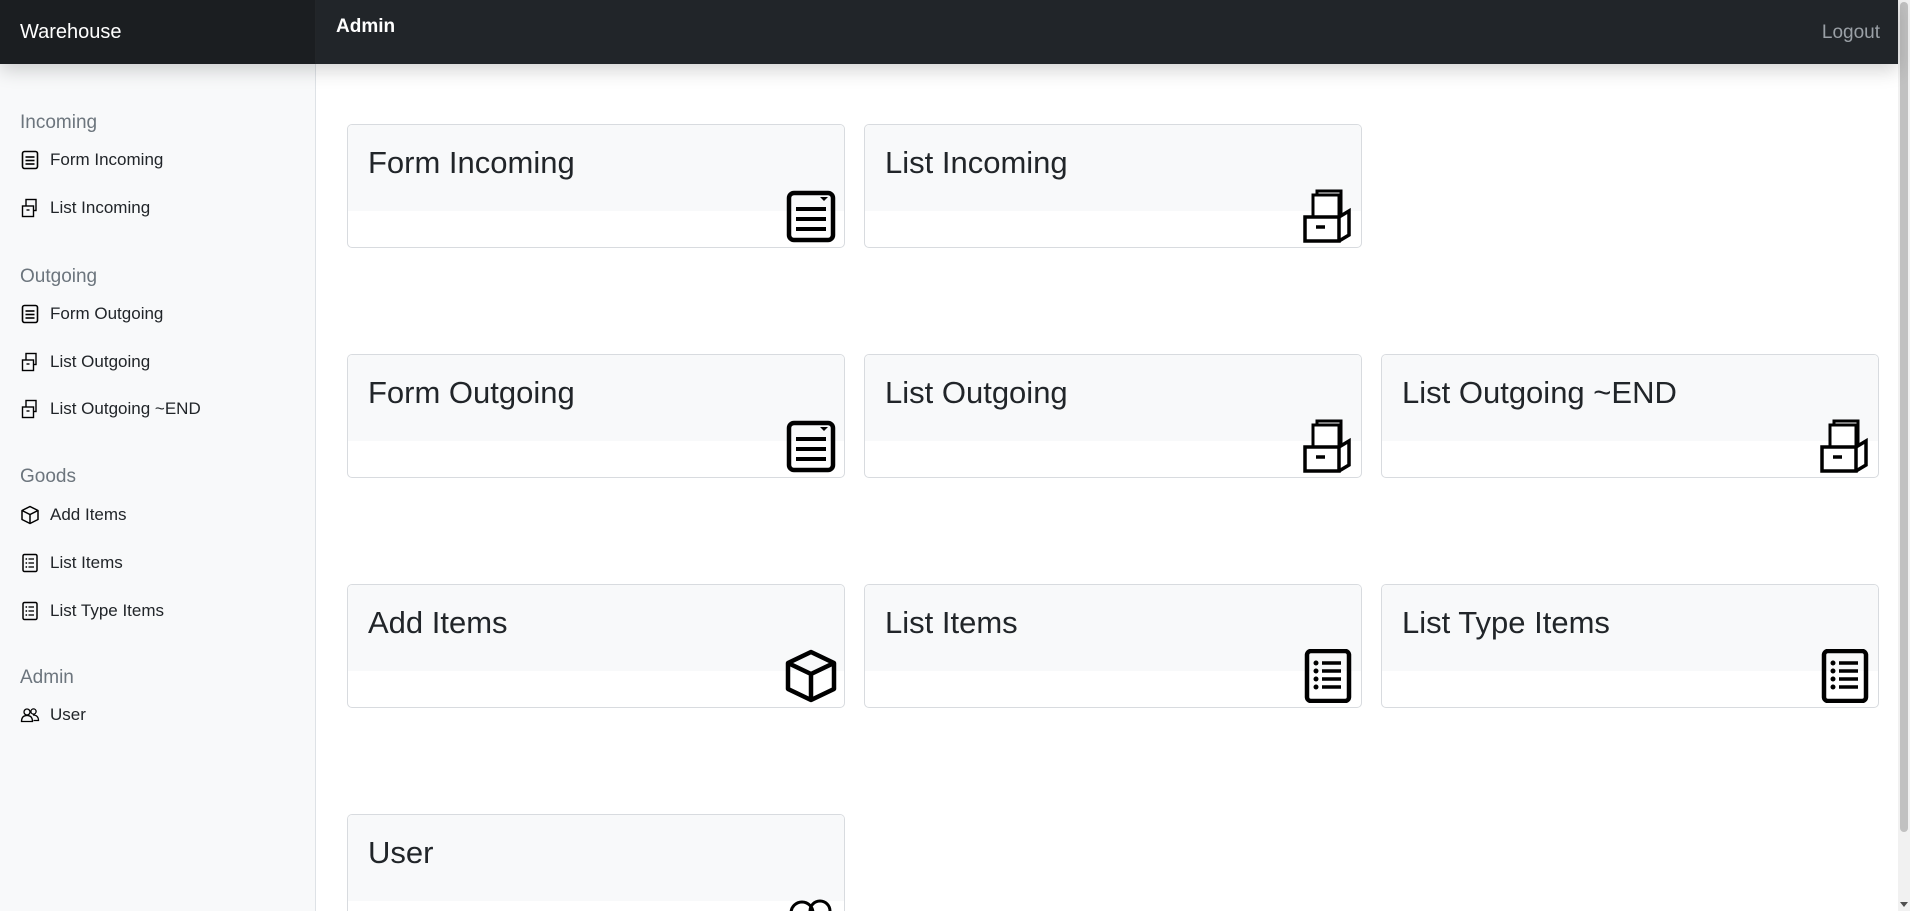  I want to click on sidebar-item-label: List Type Items, so click(107, 610).